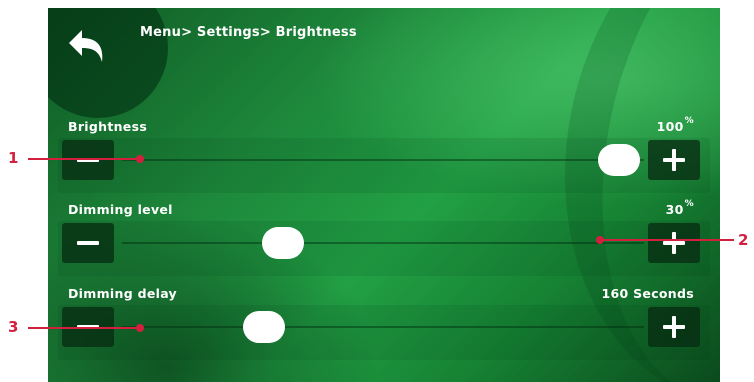 This screenshot has width=754, height=382. What do you see at coordinates (140, 328) in the screenshot?
I see `callout-3-dot` at bounding box center [140, 328].